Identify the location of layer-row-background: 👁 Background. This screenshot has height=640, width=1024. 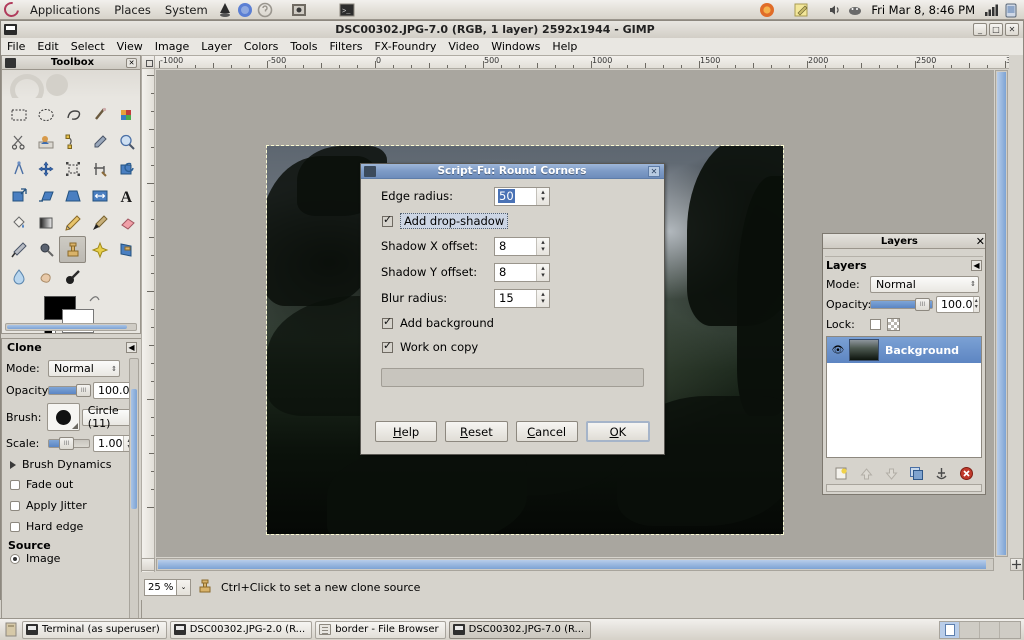
(904, 350).